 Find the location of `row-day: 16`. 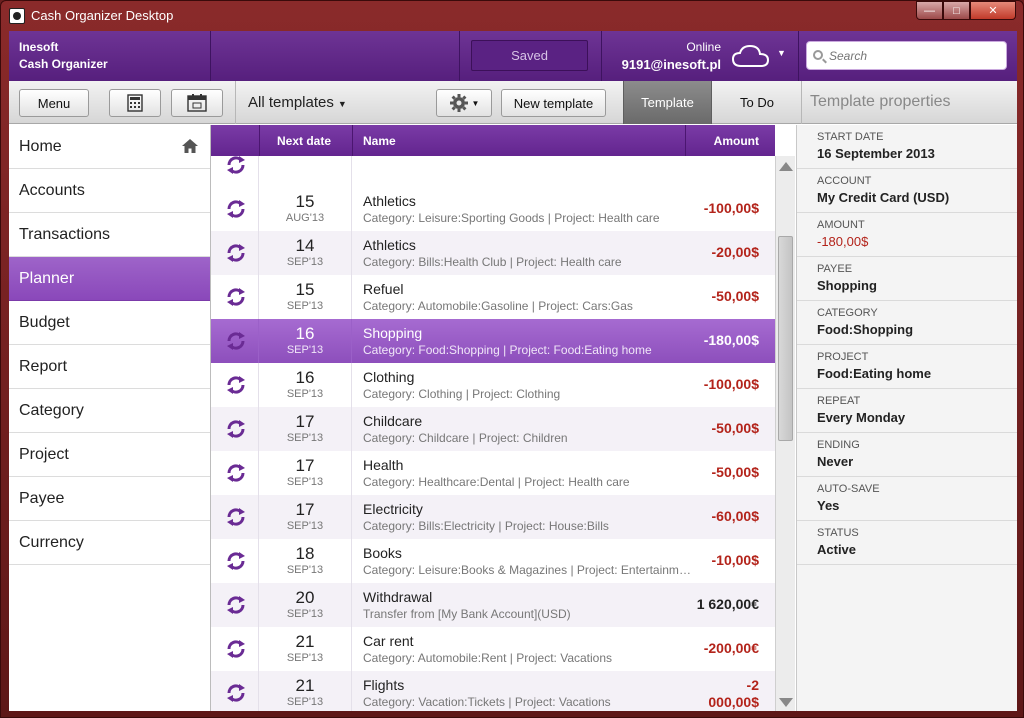

row-day: 16 is located at coordinates (305, 333).